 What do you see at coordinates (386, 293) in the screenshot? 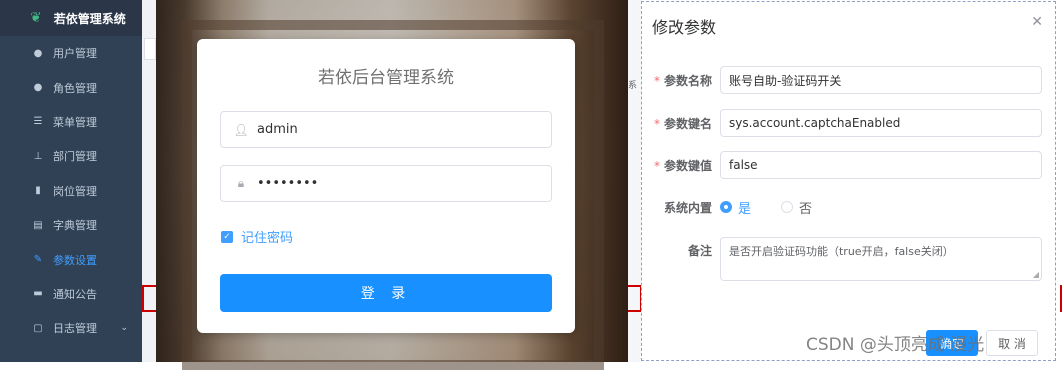
I see `login-button: 登 录` at bounding box center [386, 293].